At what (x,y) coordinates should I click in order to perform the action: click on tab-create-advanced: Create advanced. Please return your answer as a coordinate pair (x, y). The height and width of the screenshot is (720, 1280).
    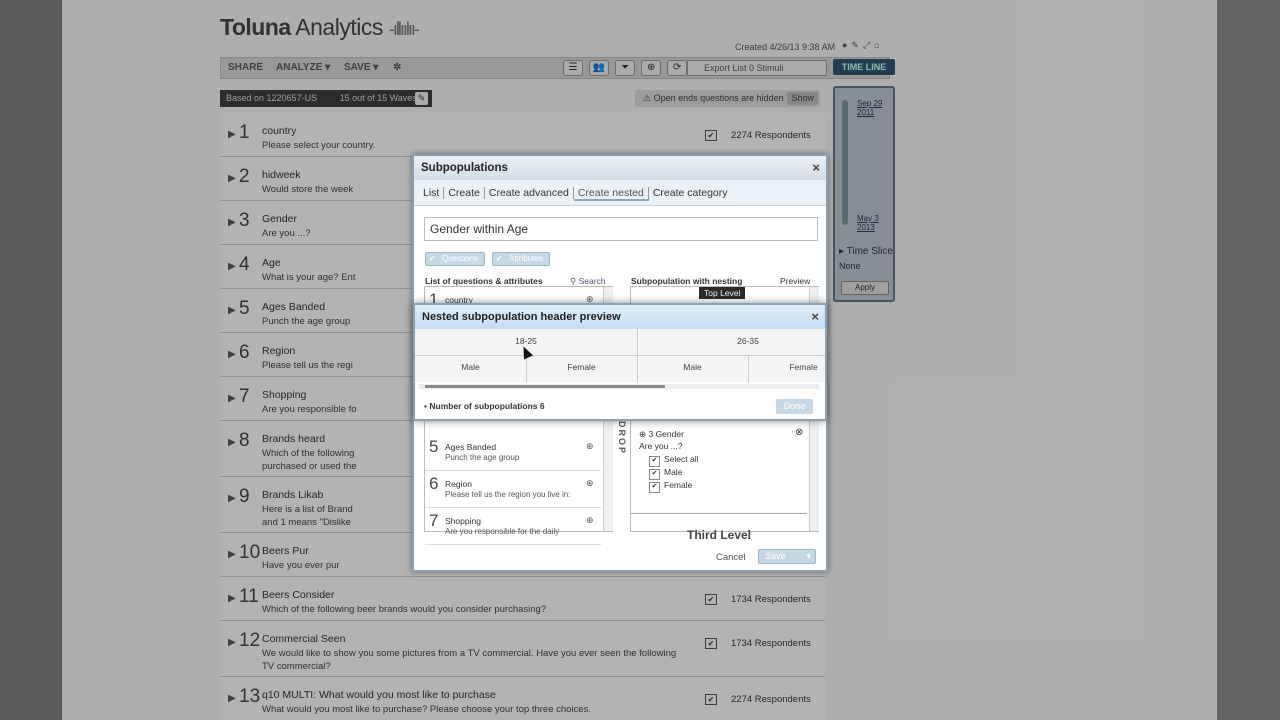
    Looking at the image, I should click on (529, 193).